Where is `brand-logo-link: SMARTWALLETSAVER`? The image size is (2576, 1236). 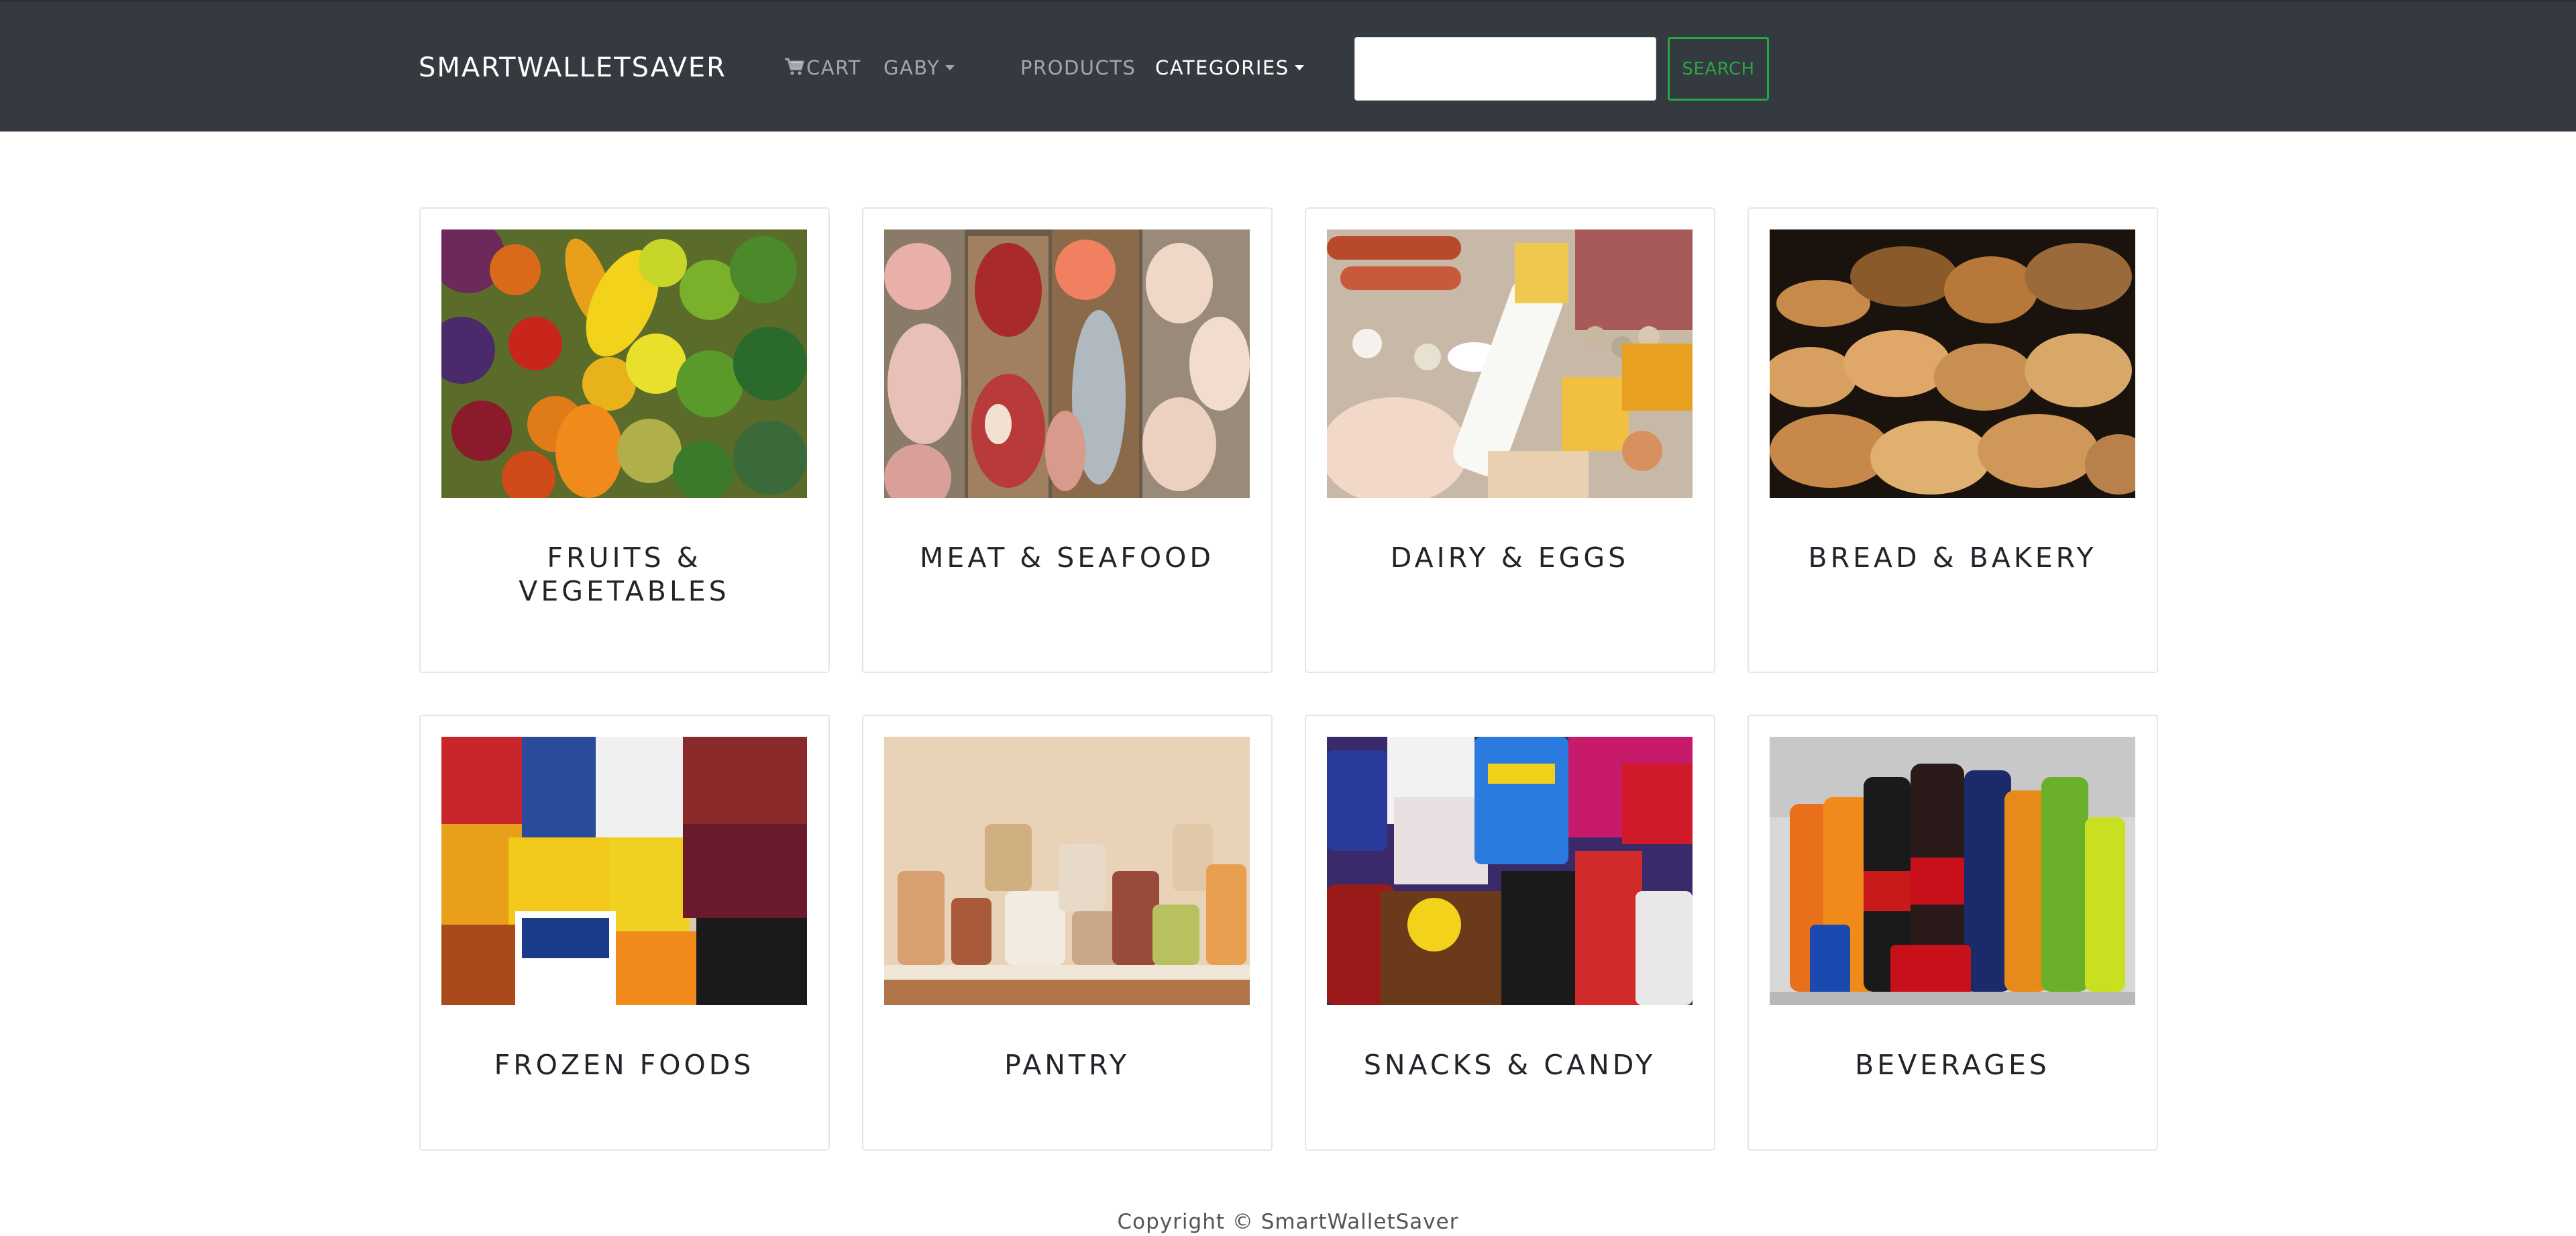 brand-logo-link: SMARTWALLETSAVER is located at coordinates (573, 68).